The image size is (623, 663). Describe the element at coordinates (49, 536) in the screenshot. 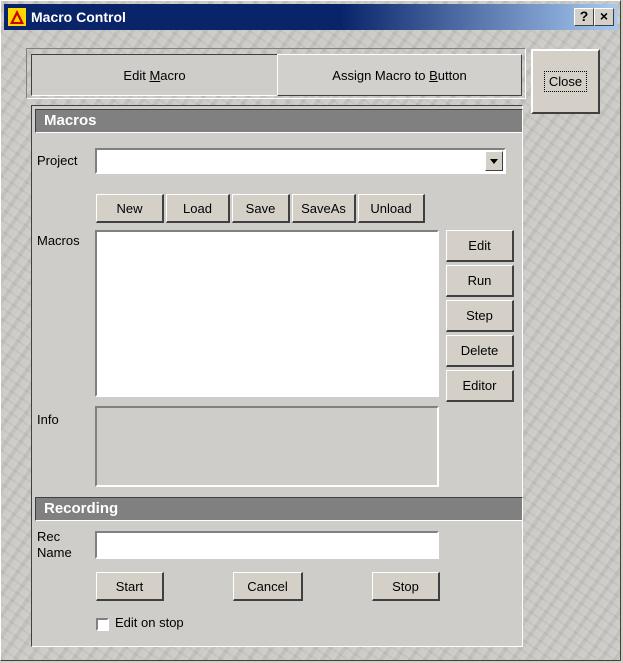

I see `rec-name-label-line1: Rec` at that location.